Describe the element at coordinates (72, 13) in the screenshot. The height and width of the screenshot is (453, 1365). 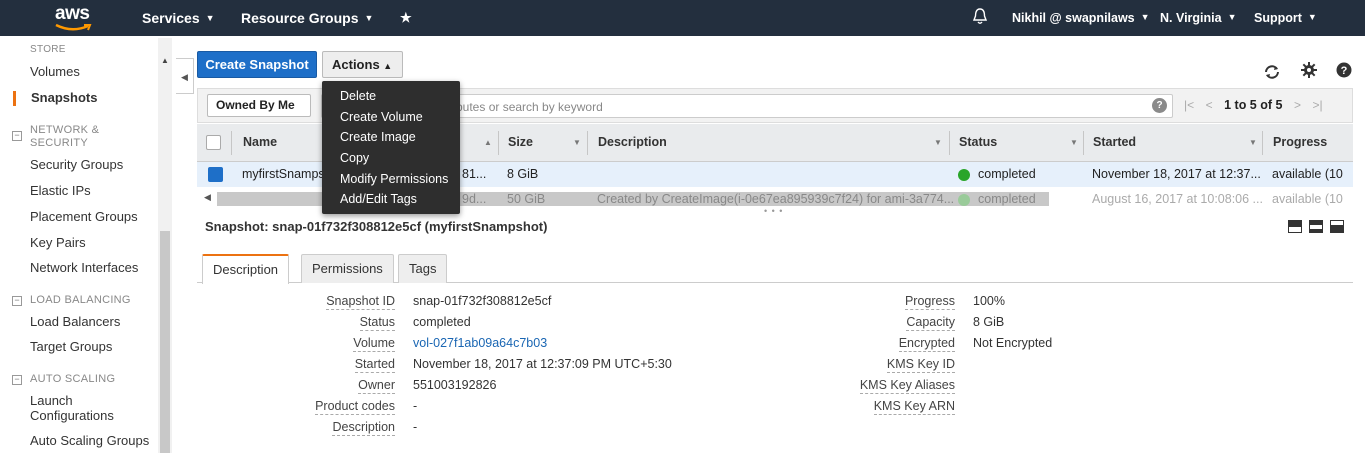
I see `aws-logo-text: aws` at that location.